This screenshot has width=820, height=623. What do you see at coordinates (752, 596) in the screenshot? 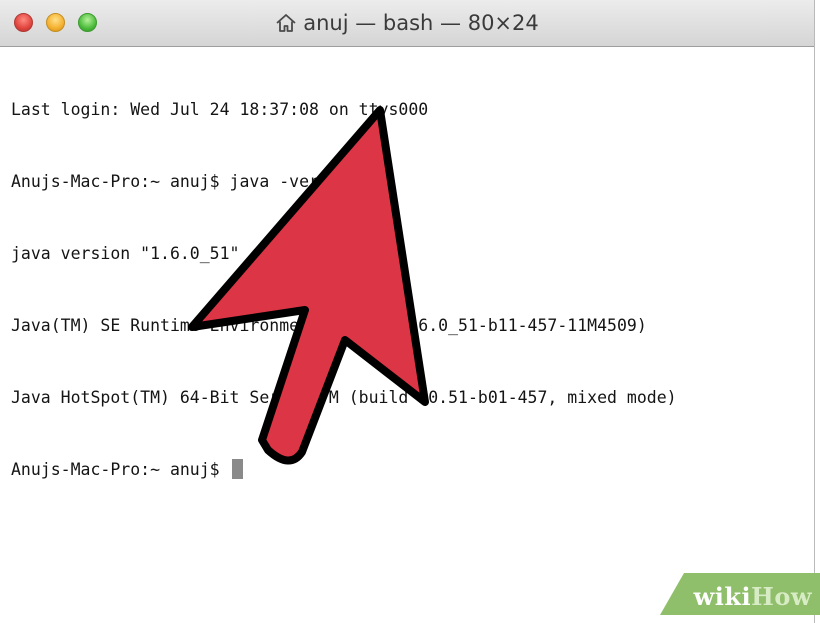
I see `wikihow-watermark: wikiHow` at bounding box center [752, 596].